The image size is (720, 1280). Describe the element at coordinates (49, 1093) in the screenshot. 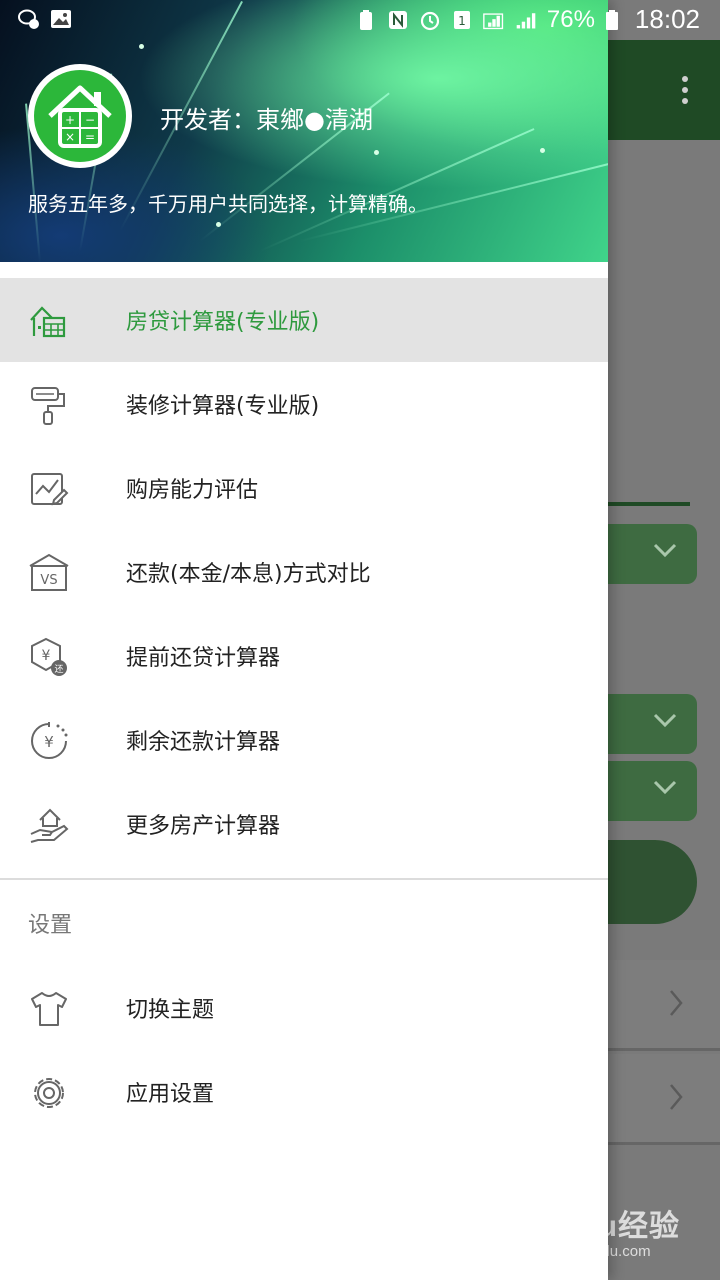

I see `gear-icon` at that location.